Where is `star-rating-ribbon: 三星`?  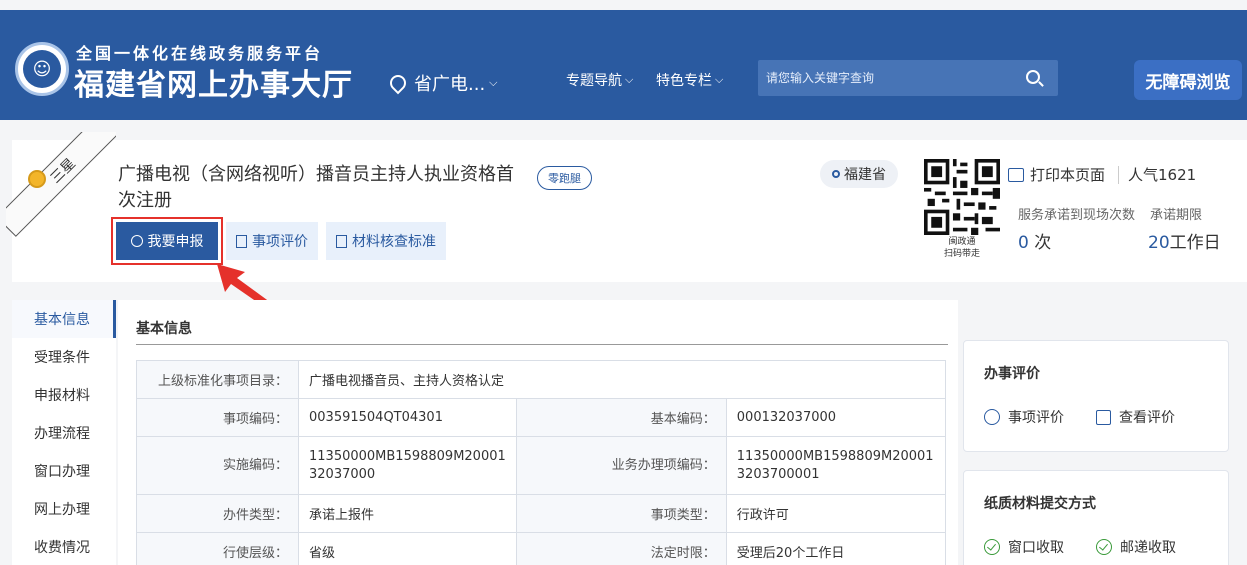
star-rating-ribbon: 三星 is located at coordinates (61, 187).